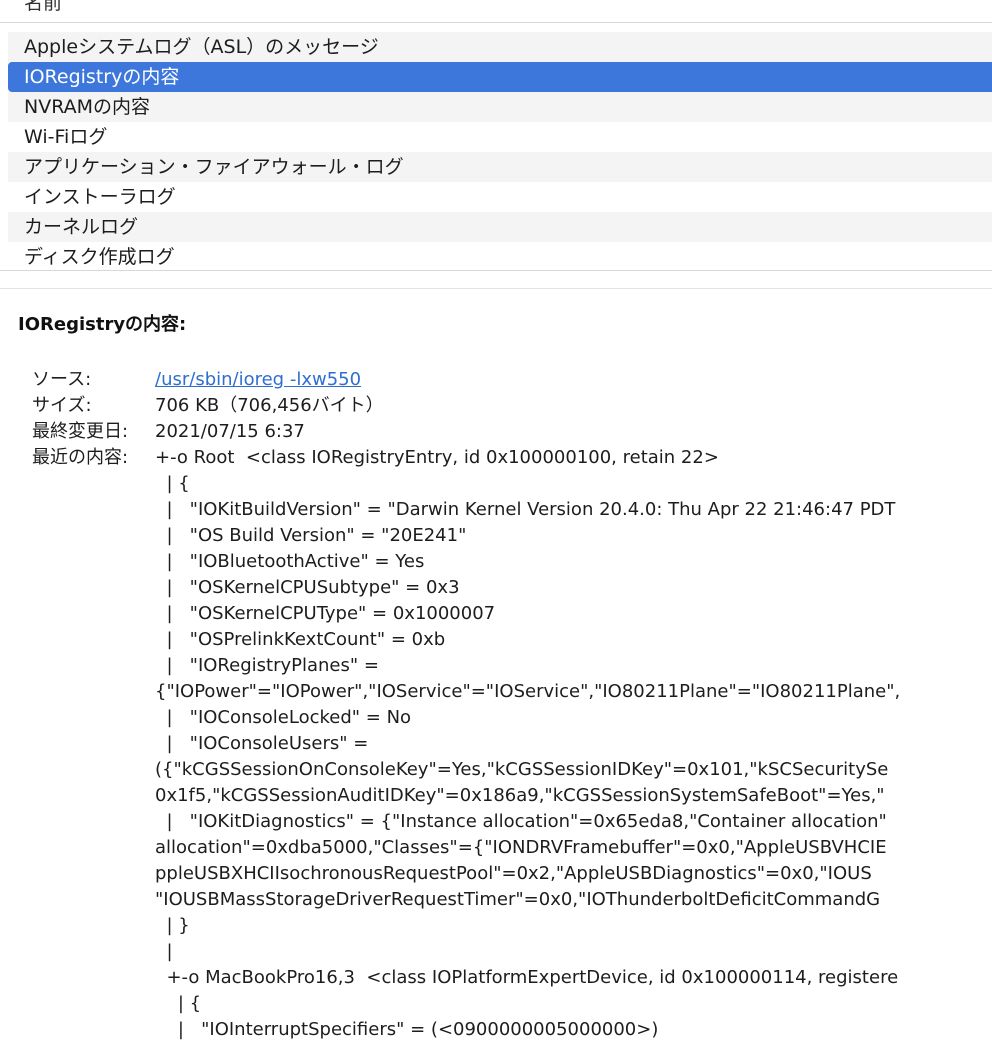  I want to click on log-item-kernel: カーネルログ, so click(500, 227).